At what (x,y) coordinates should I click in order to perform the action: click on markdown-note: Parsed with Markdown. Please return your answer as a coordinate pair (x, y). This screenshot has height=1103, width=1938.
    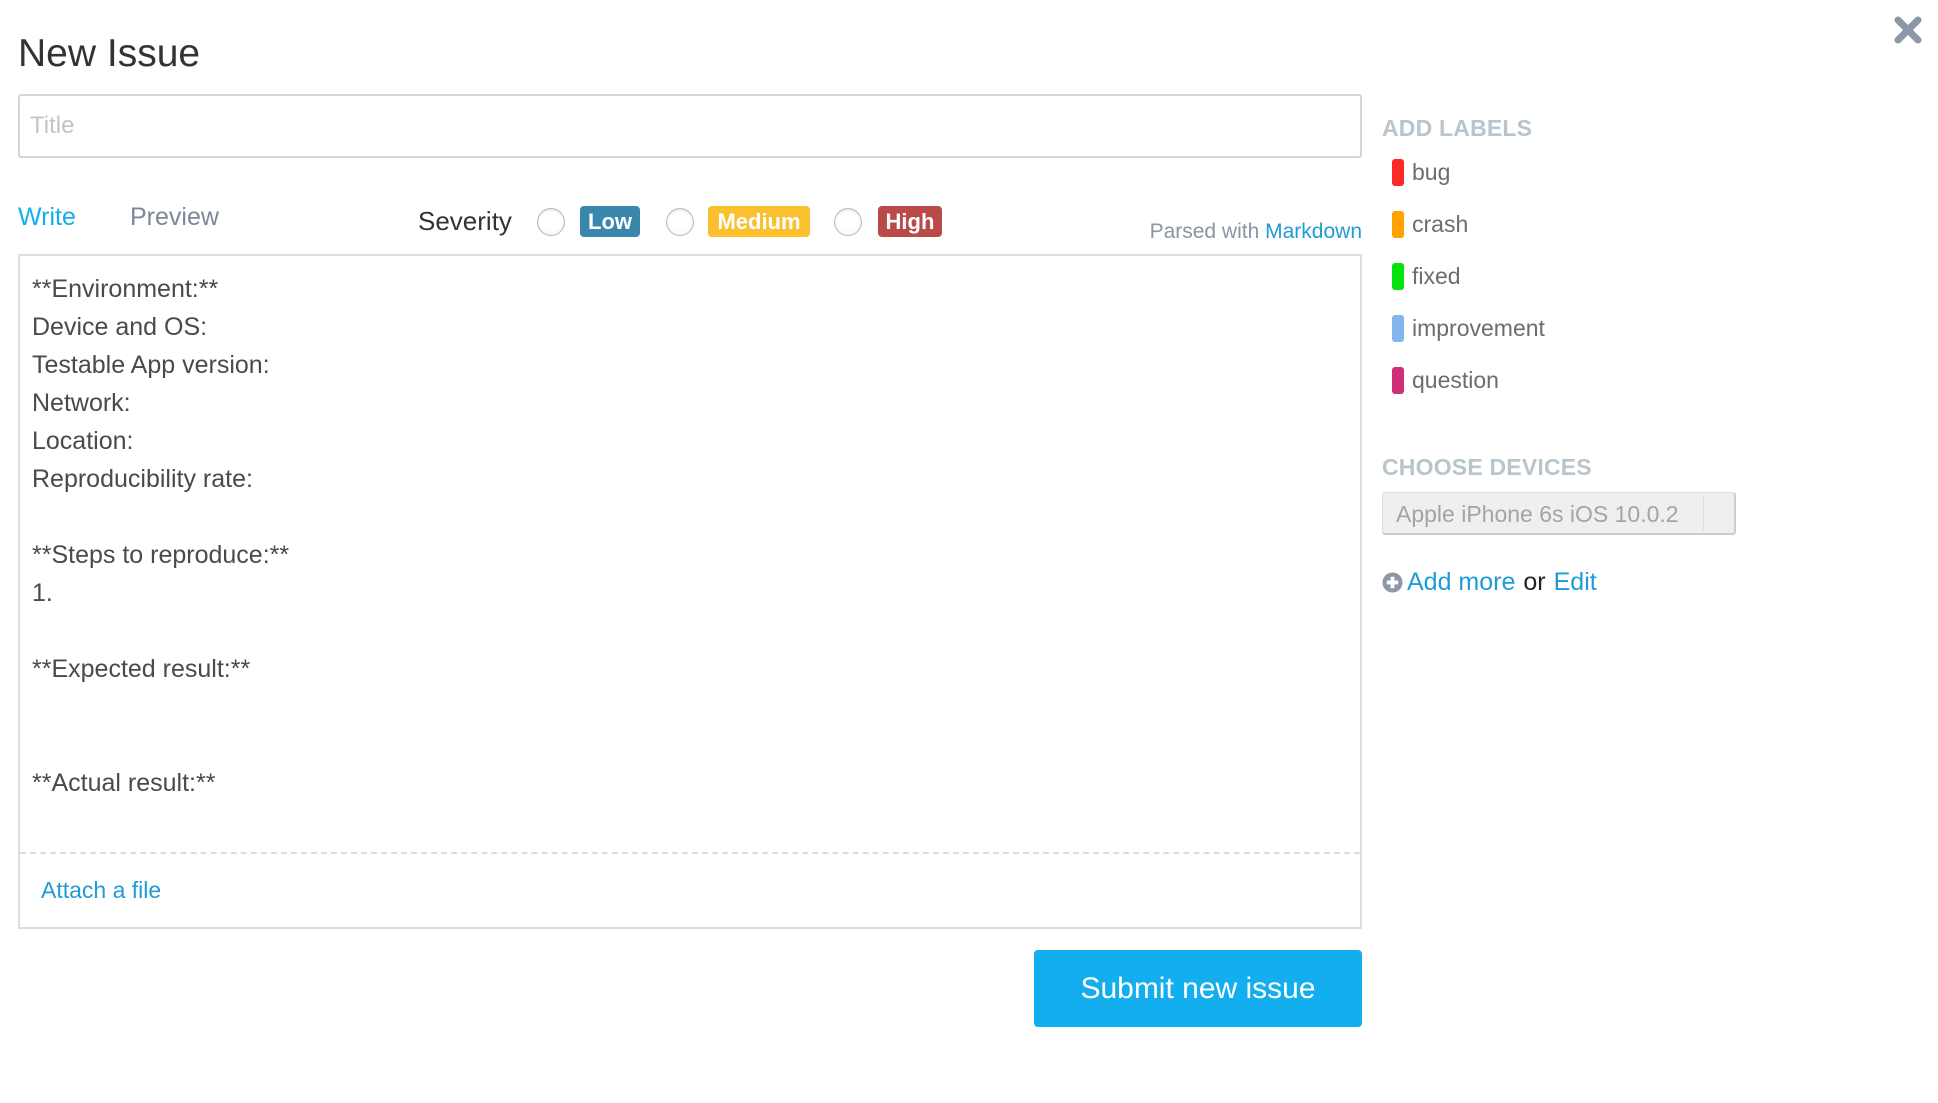
    Looking at the image, I should click on (1256, 232).